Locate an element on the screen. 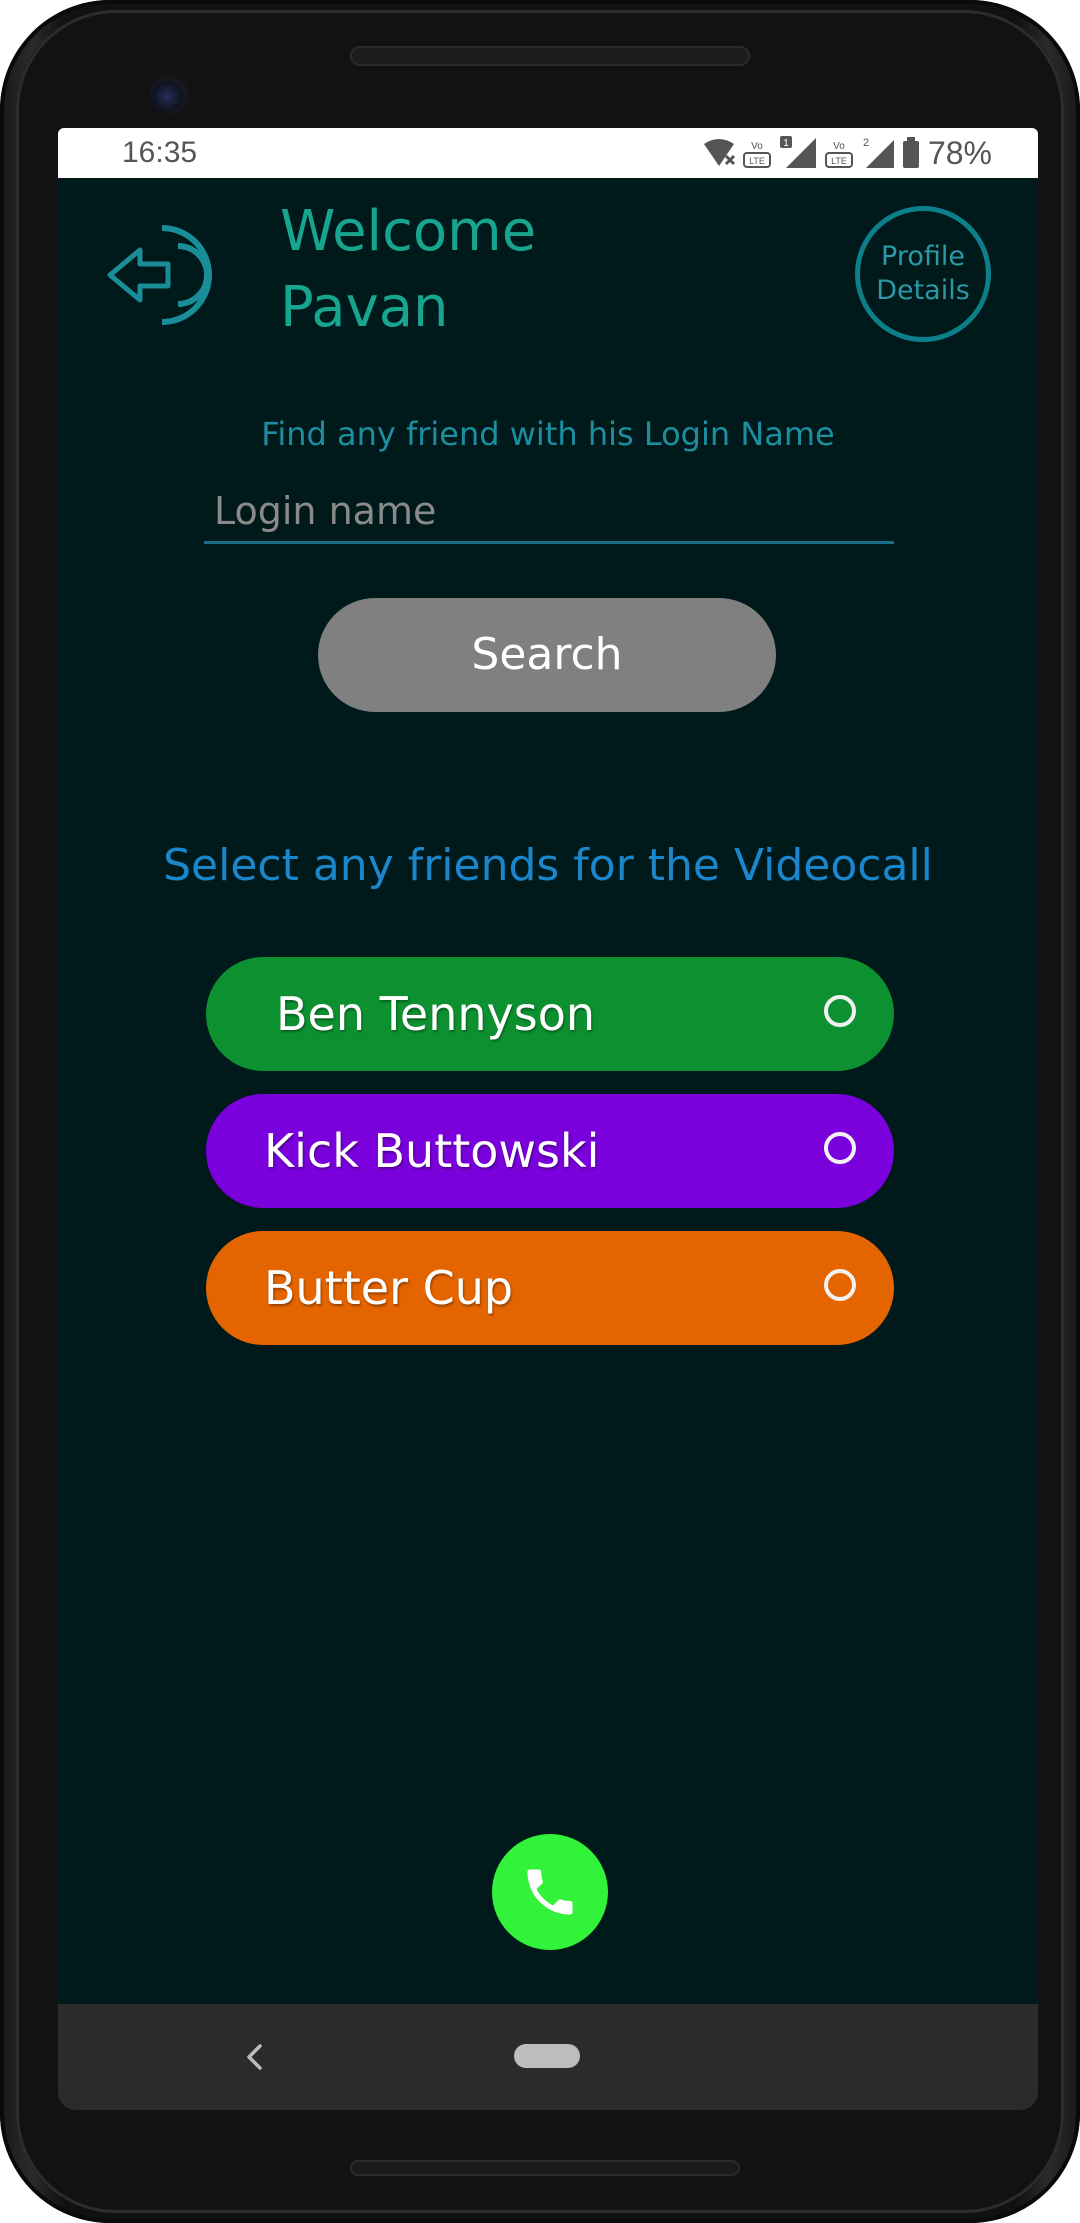 The width and height of the screenshot is (1080, 2223). svg-text: 1 is located at coordinates (786, 143).